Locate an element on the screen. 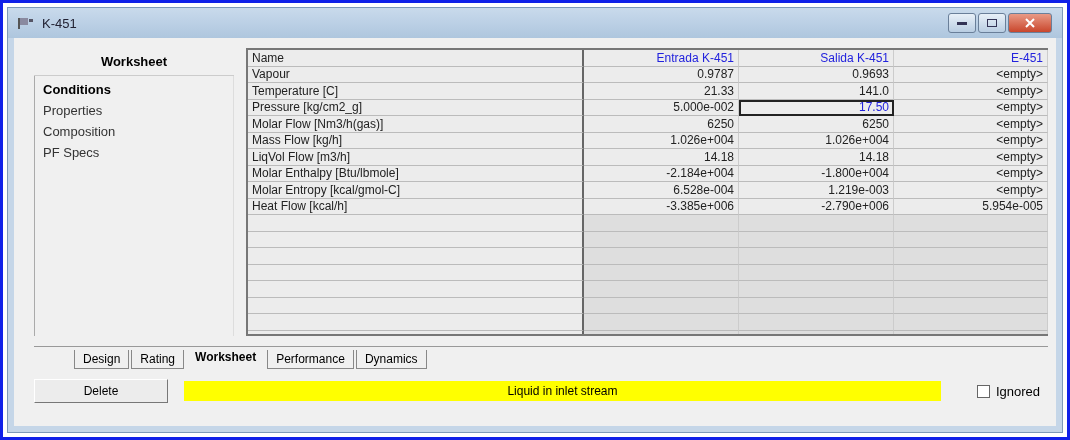 This screenshot has height=440, width=1070. table-cell: Molar Entropy [kcal/gmol-C] is located at coordinates (416, 190).